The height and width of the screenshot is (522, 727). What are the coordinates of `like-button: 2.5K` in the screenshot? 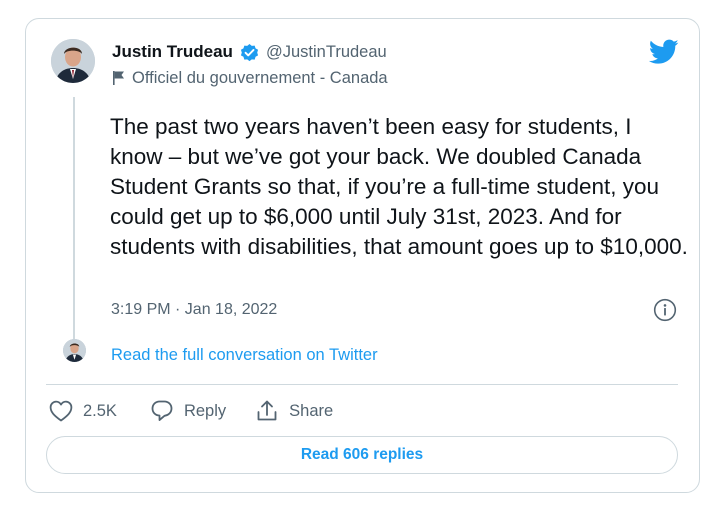 It's located at (83, 411).